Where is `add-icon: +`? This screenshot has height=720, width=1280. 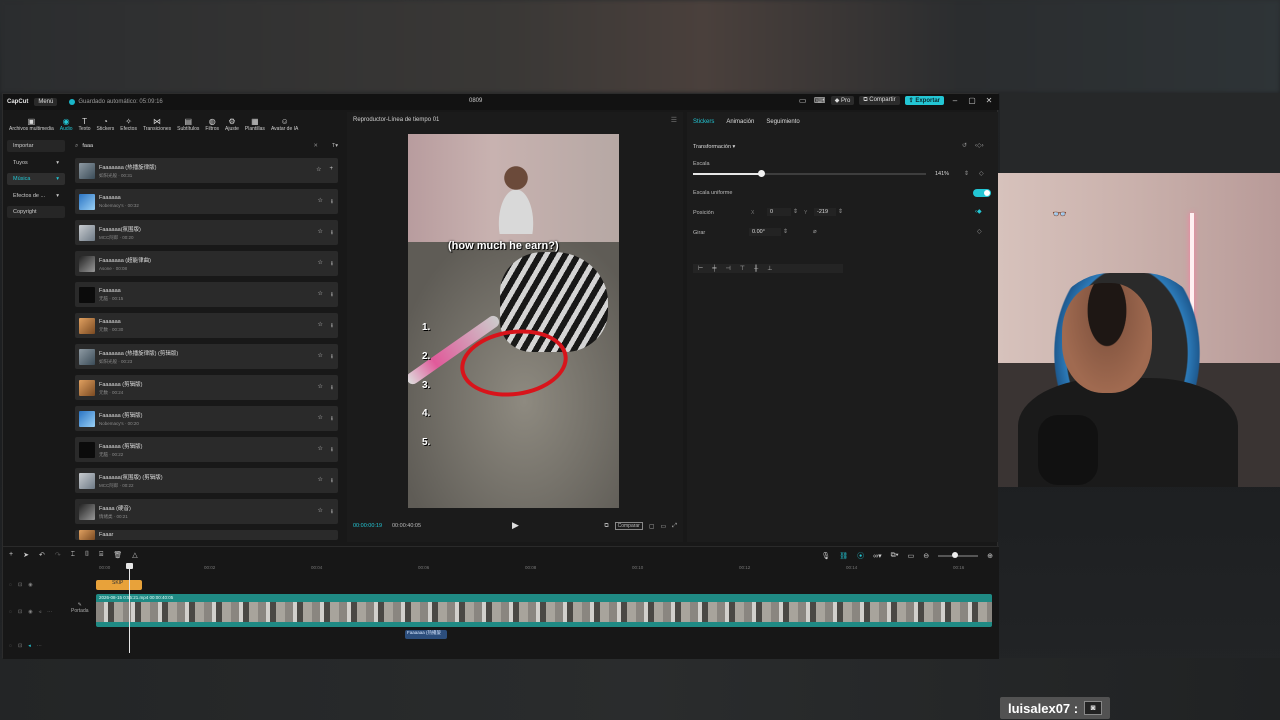
add-icon: + is located at coordinates (331, 169).